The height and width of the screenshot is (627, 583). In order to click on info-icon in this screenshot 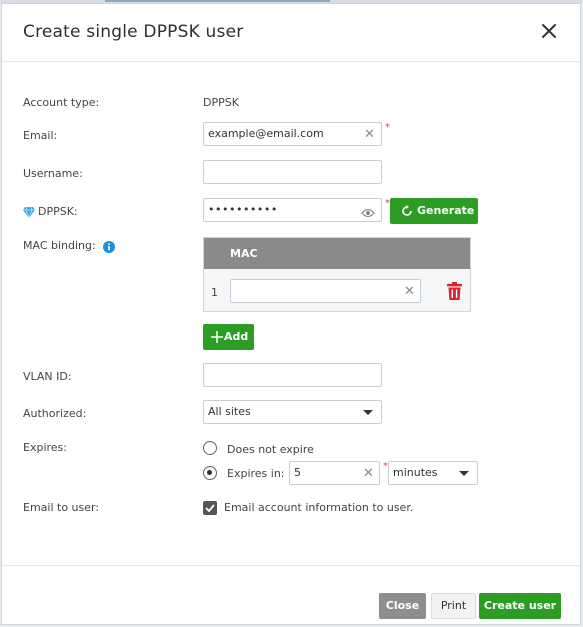, I will do `click(109, 247)`.